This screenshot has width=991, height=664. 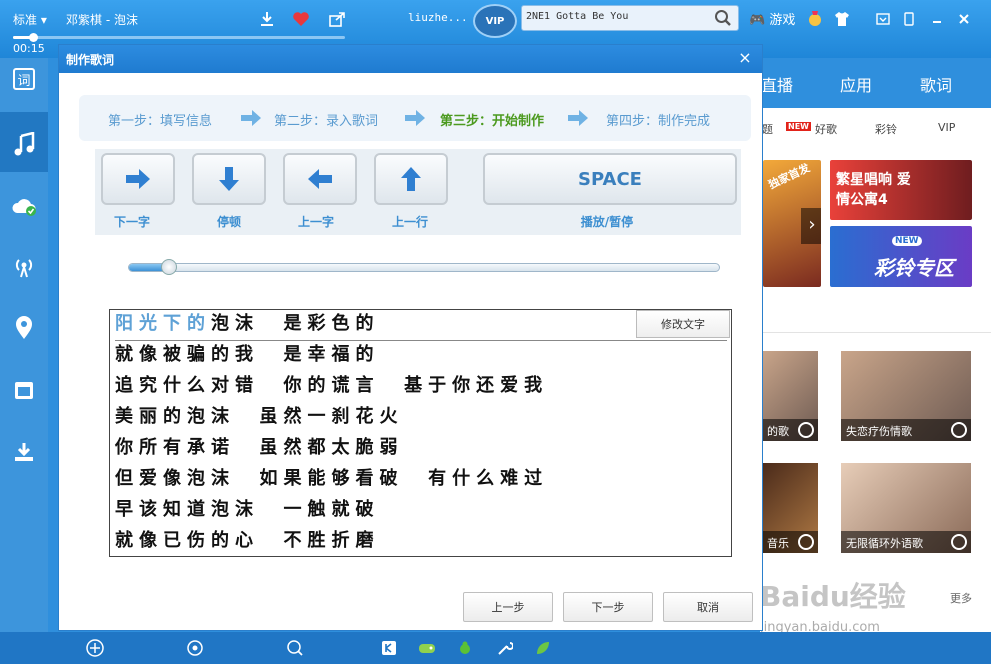 What do you see at coordinates (421, 542) in the screenshot?
I see `lyric-line: 就像已伤的心 不胜折磨` at bounding box center [421, 542].